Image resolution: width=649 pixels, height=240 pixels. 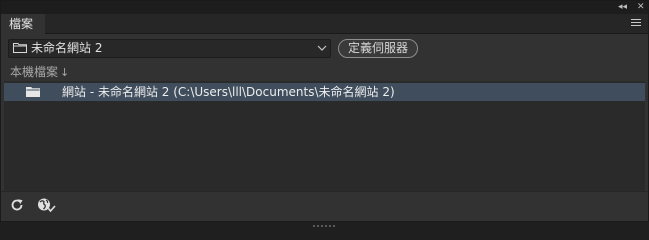 What do you see at coordinates (378, 48) in the screenshot?
I see `define-server-button: 定義伺服器` at bounding box center [378, 48].